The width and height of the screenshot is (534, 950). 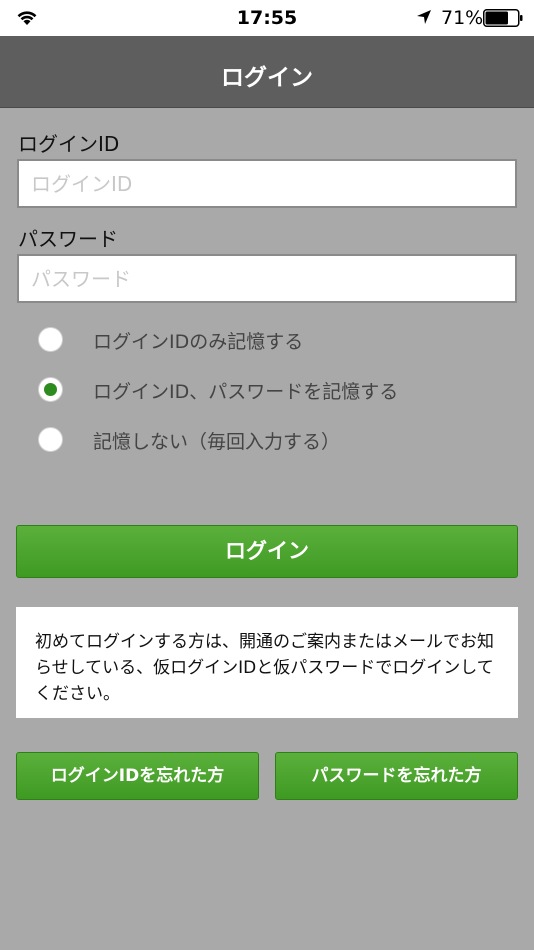 What do you see at coordinates (217, 442) in the screenshot?
I see `remember-option-label: 記憶しない（毎回入力する）` at bounding box center [217, 442].